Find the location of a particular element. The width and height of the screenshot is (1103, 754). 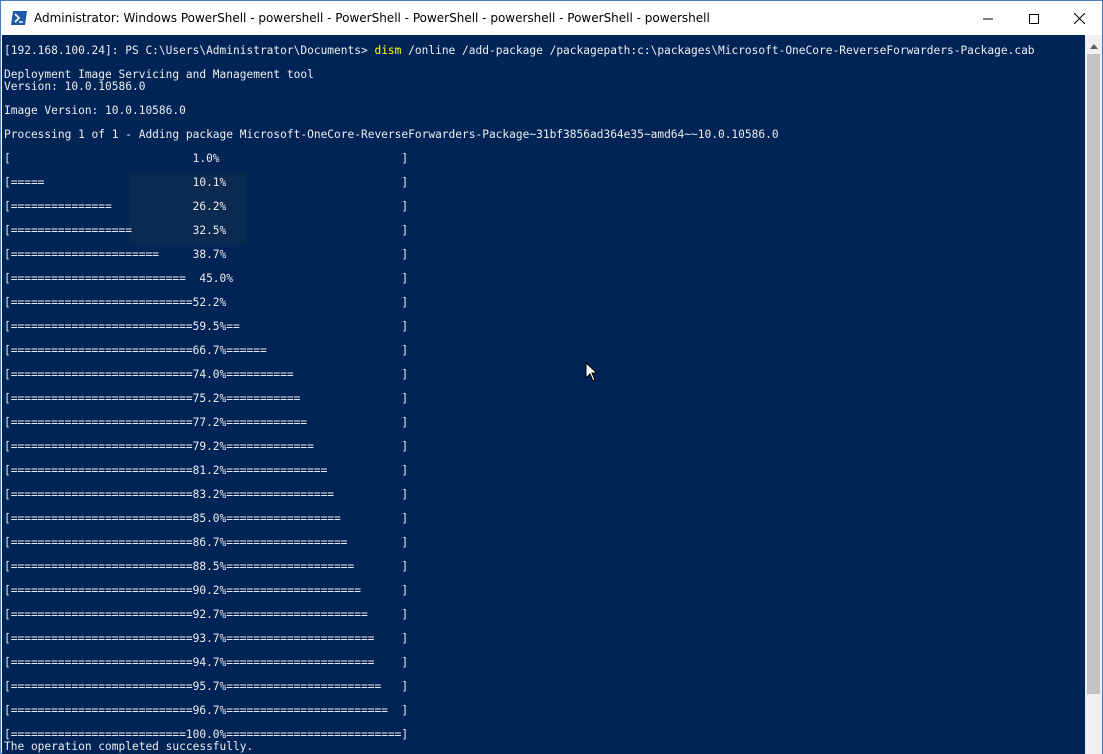

console-line: Image Version: 10.0.10586.0 is located at coordinates (95, 110).